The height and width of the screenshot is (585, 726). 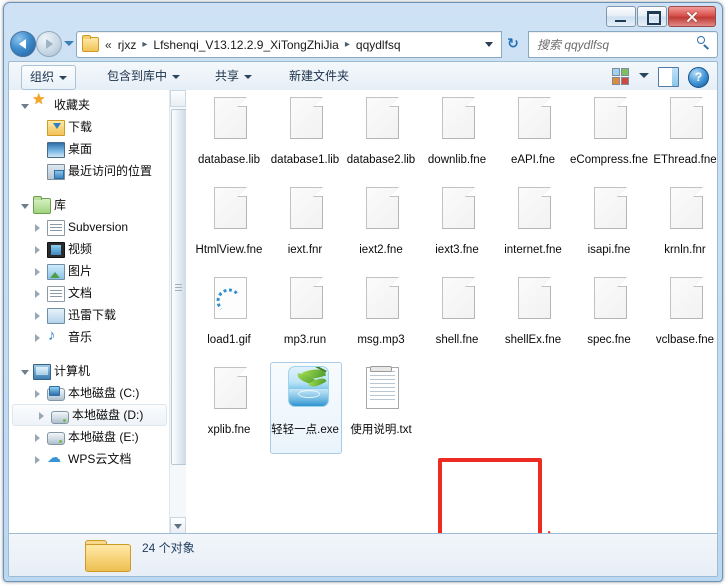 I want to click on window-controls, so click(x=660, y=16).